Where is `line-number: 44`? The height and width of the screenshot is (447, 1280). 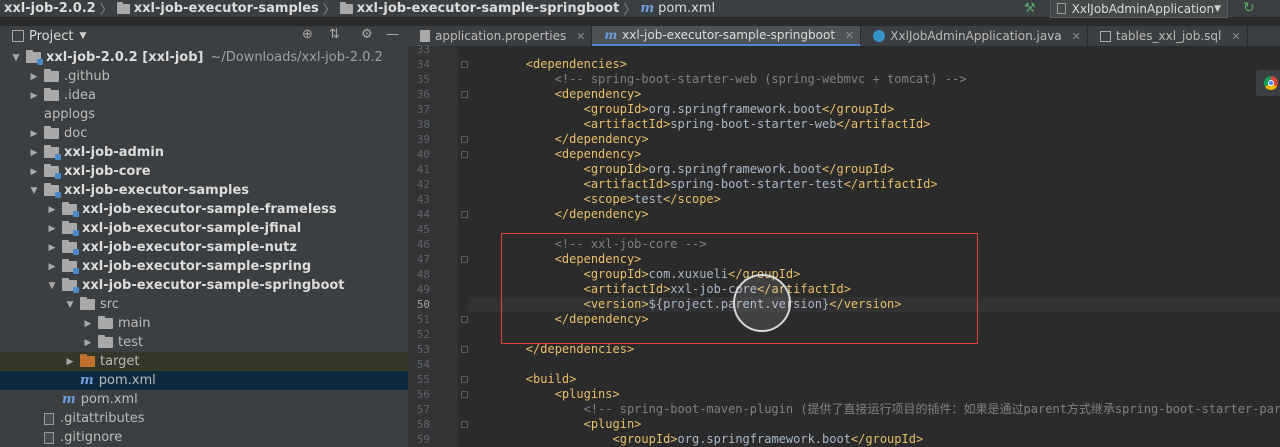 line-number: 44 is located at coordinates (423, 214).